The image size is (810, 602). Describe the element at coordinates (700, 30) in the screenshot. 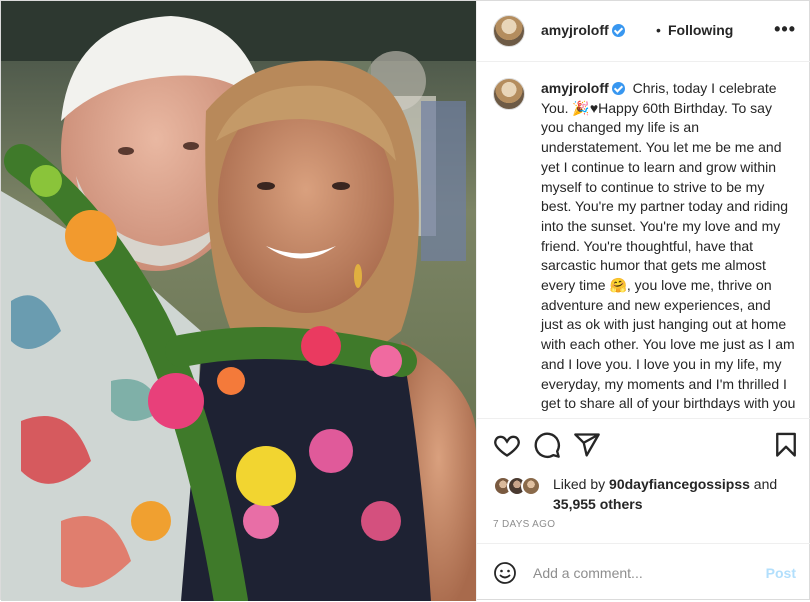

I see `following-button: Following` at that location.